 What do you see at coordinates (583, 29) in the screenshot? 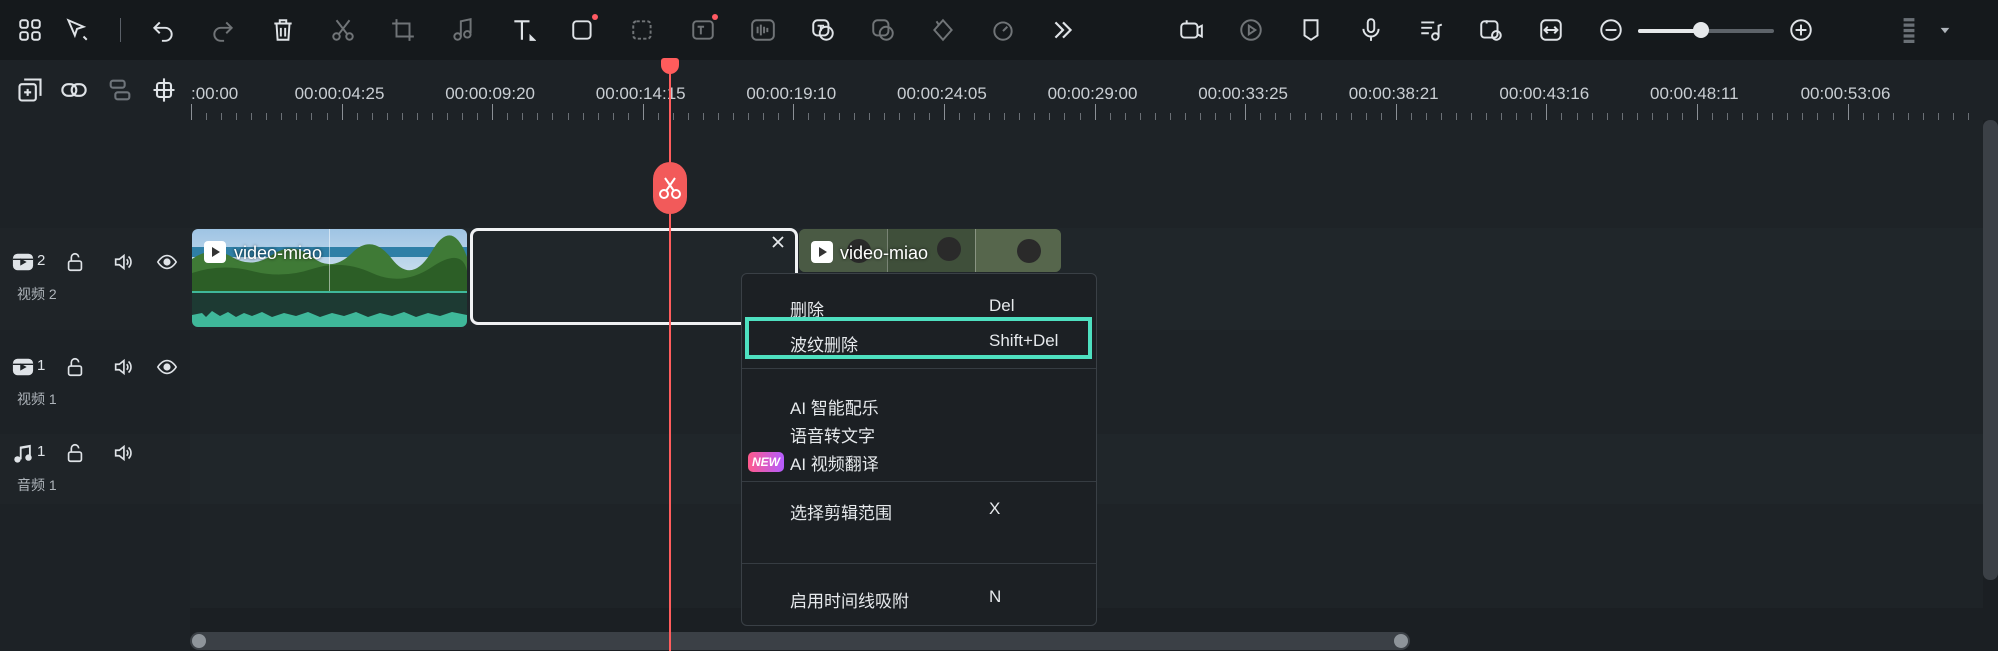
I see `shape-icon` at bounding box center [583, 29].